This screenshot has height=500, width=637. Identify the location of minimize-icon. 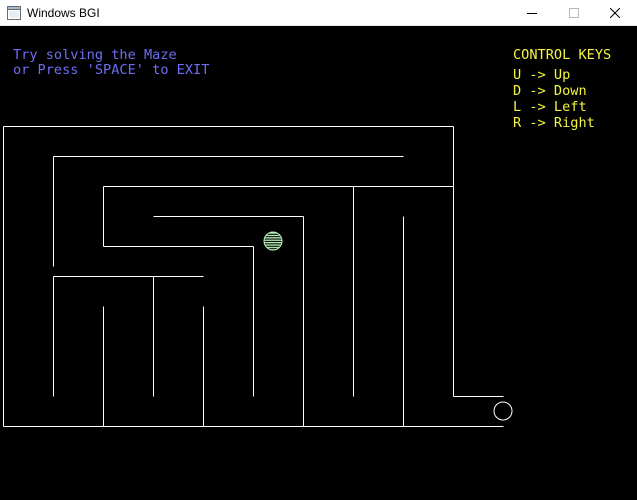
(532, 13).